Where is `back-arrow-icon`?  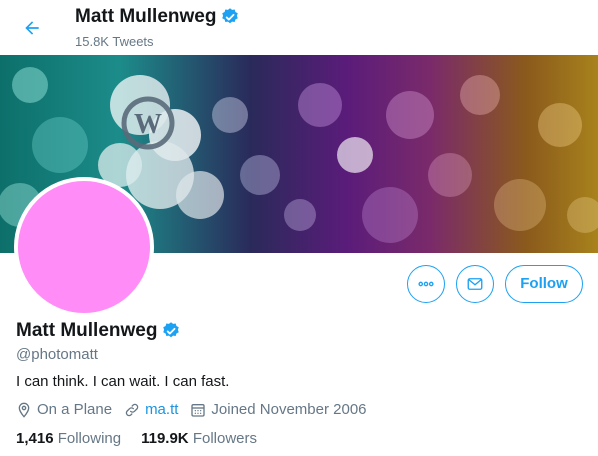
back-arrow-icon is located at coordinates (32, 28).